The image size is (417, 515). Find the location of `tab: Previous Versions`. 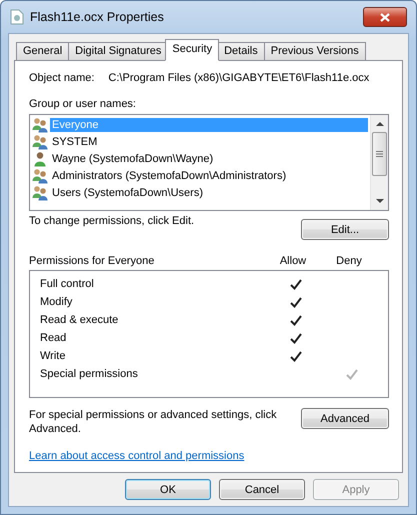

tab: Previous Versions is located at coordinates (315, 51).